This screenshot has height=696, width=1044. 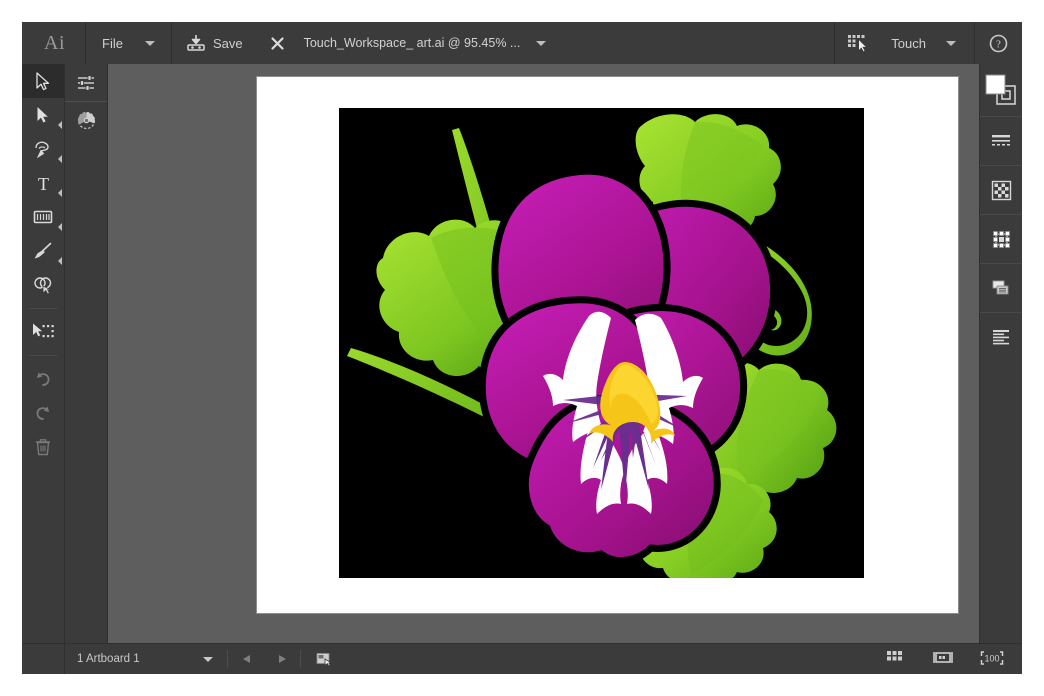 I want to click on fill-stroke-swatch, so click(x=1001, y=90).